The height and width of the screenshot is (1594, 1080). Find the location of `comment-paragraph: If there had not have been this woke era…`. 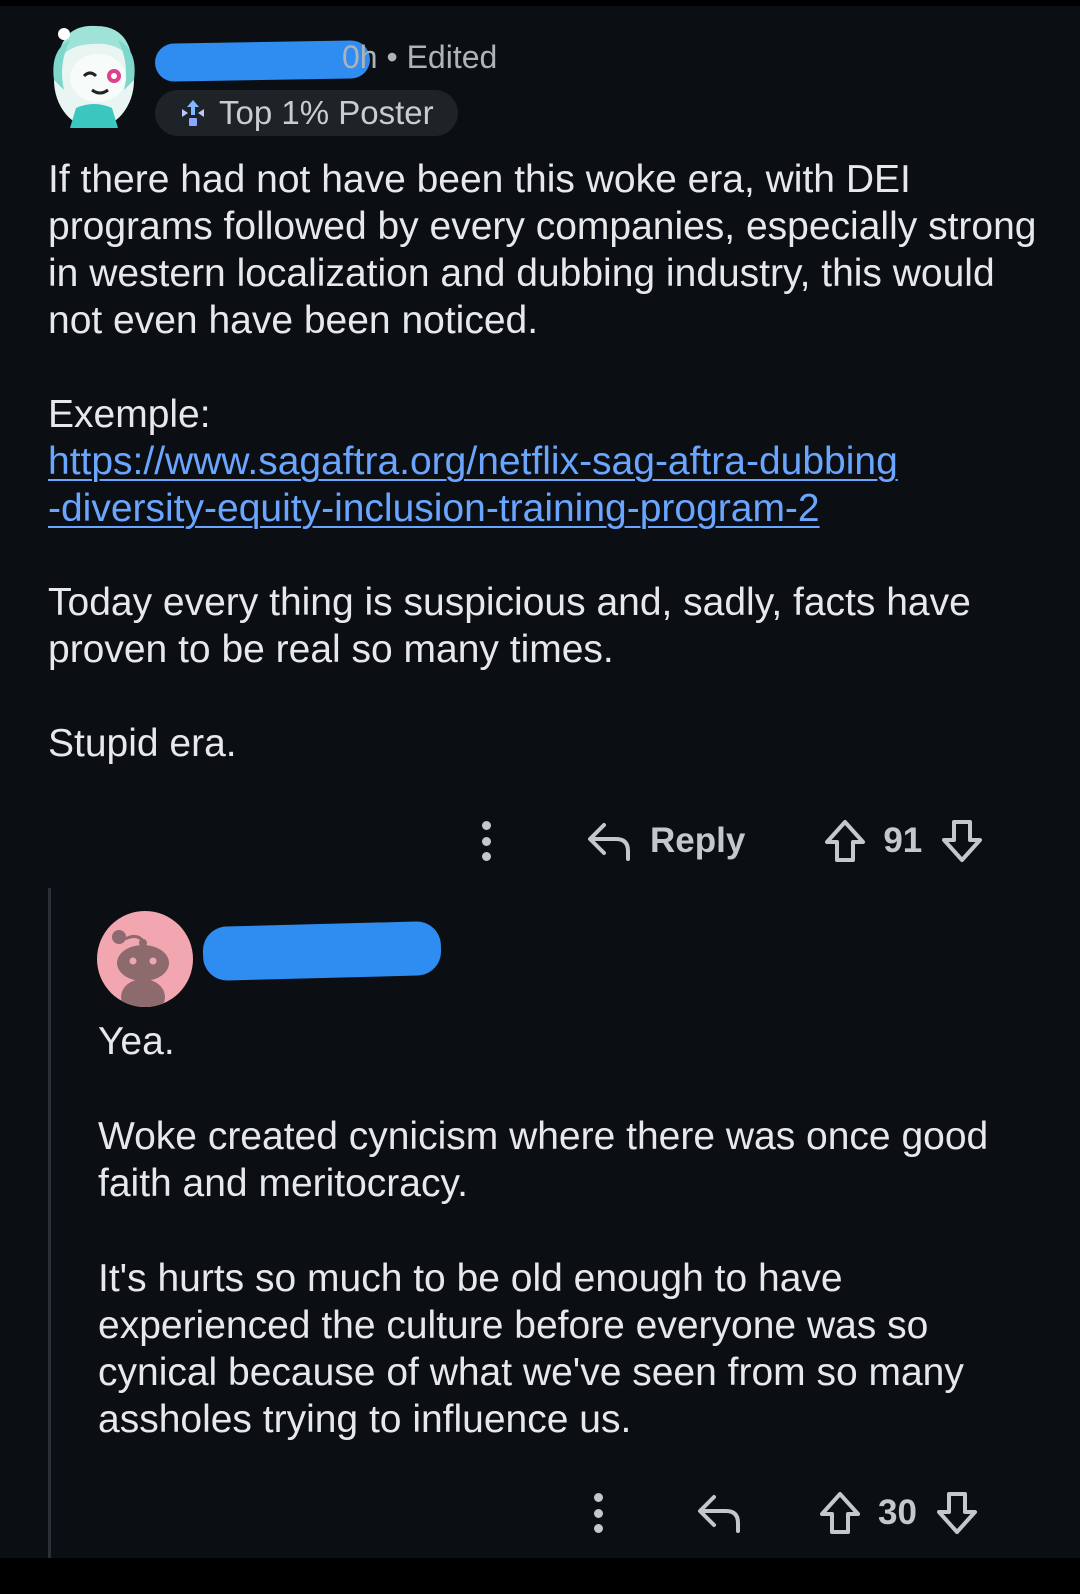

comment-paragraph: If there had not have been this woke era… is located at coordinates (542, 250).